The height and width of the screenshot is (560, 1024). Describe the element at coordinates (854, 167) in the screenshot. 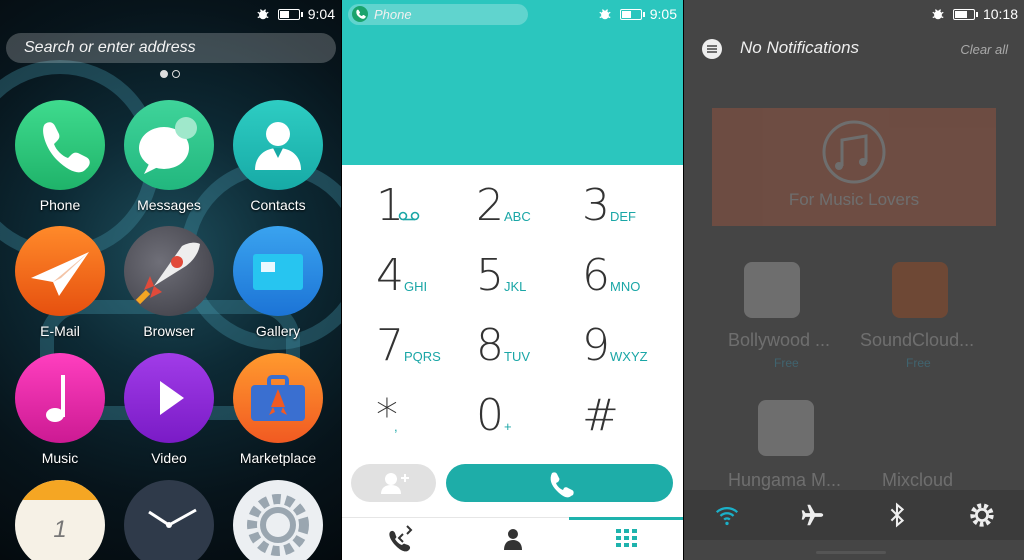

I see `music-banner: For Music Lovers` at that location.